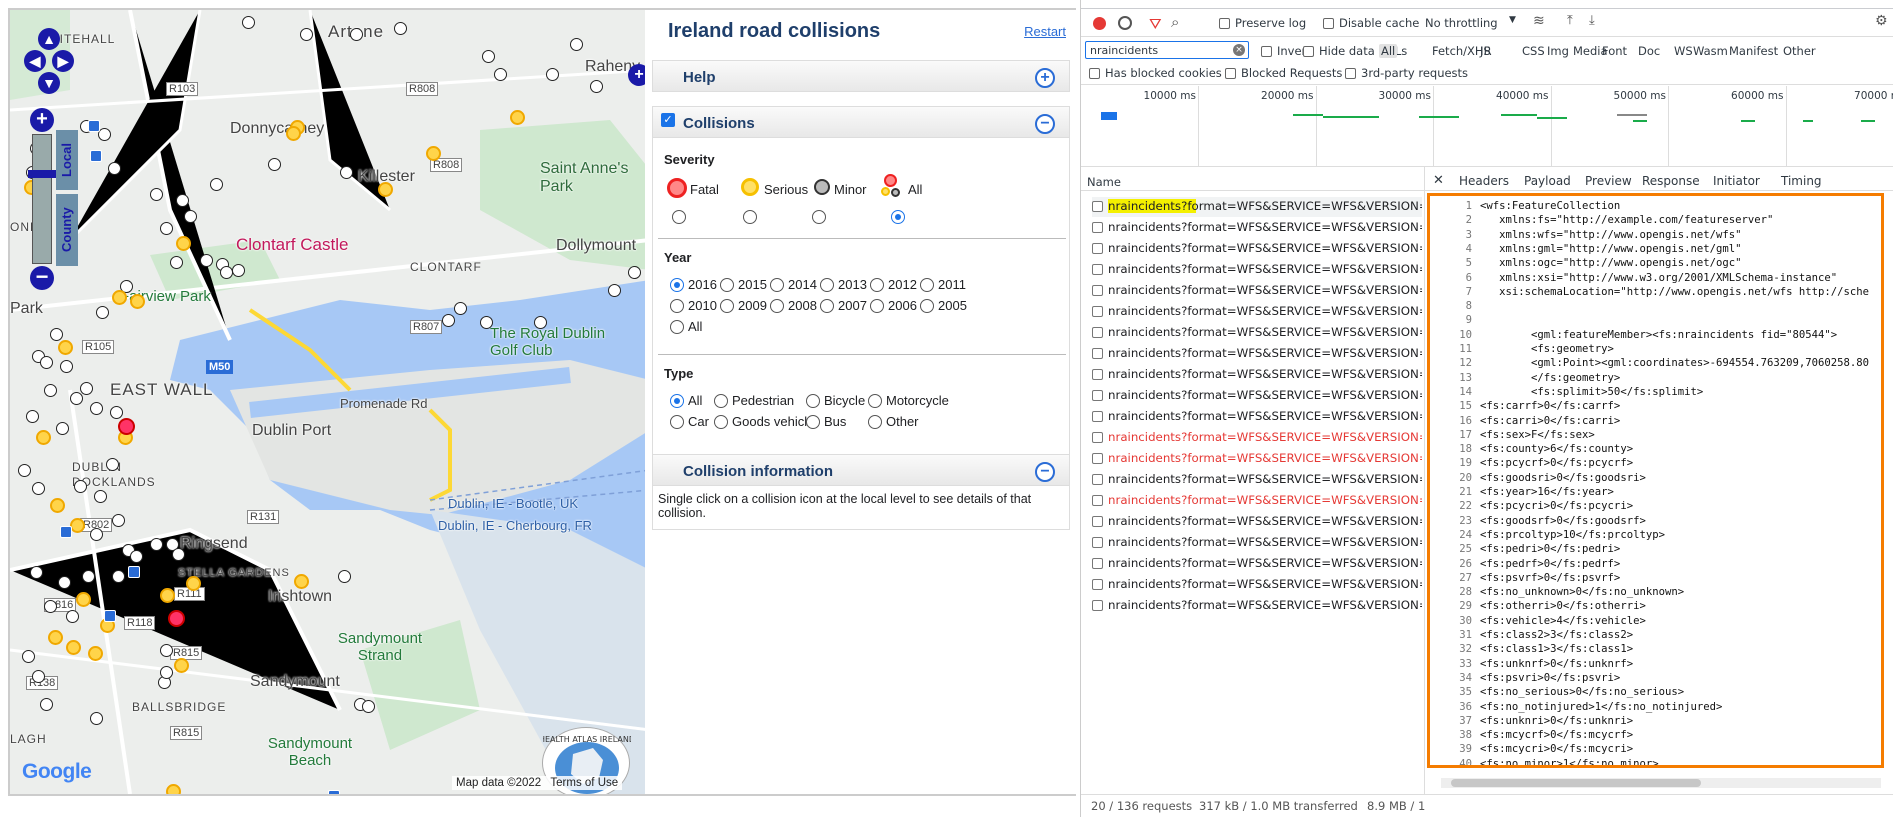 The height and width of the screenshot is (817, 1893). I want to click on preserve-log-checkbox, so click(1224, 23).